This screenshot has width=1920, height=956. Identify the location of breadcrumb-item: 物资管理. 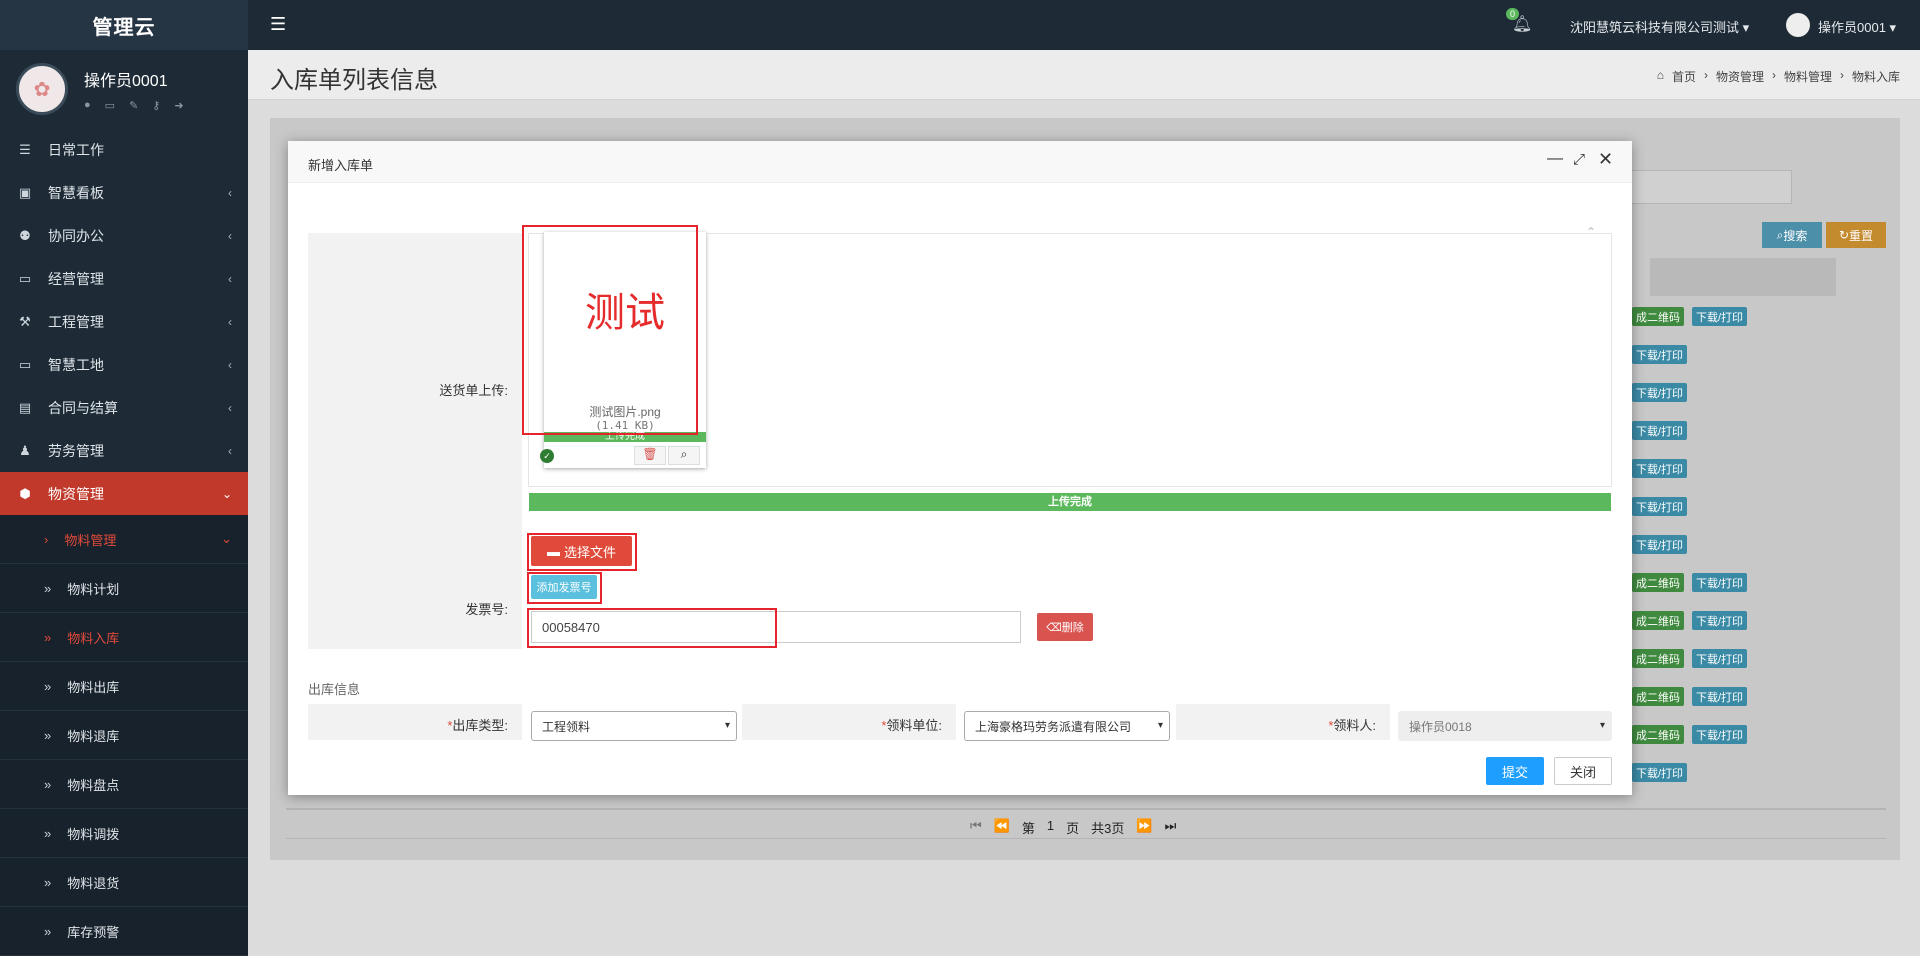
(1740, 76).